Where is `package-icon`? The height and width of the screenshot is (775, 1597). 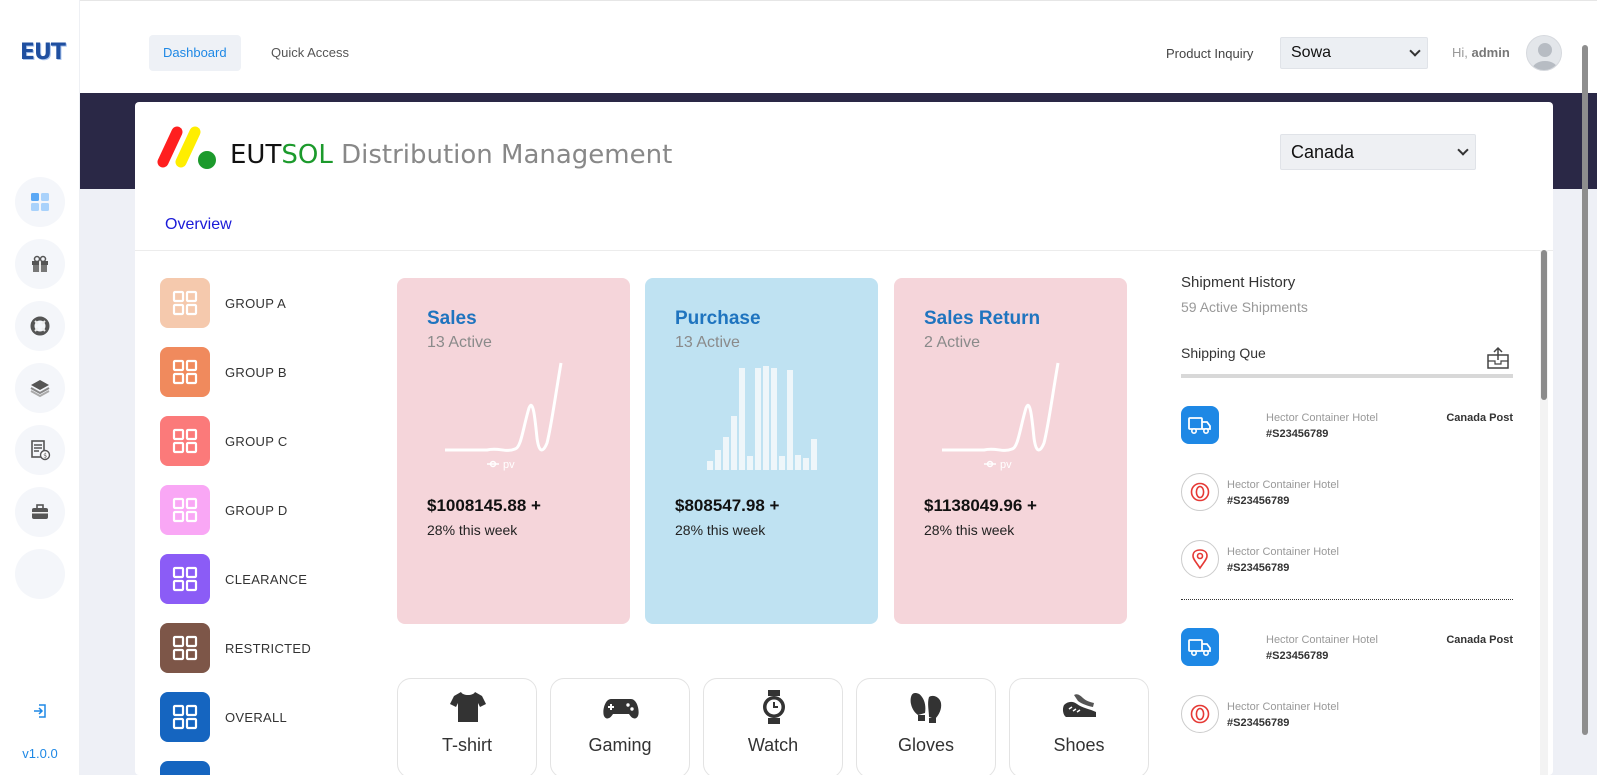
package-icon is located at coordinates (1498, 358).